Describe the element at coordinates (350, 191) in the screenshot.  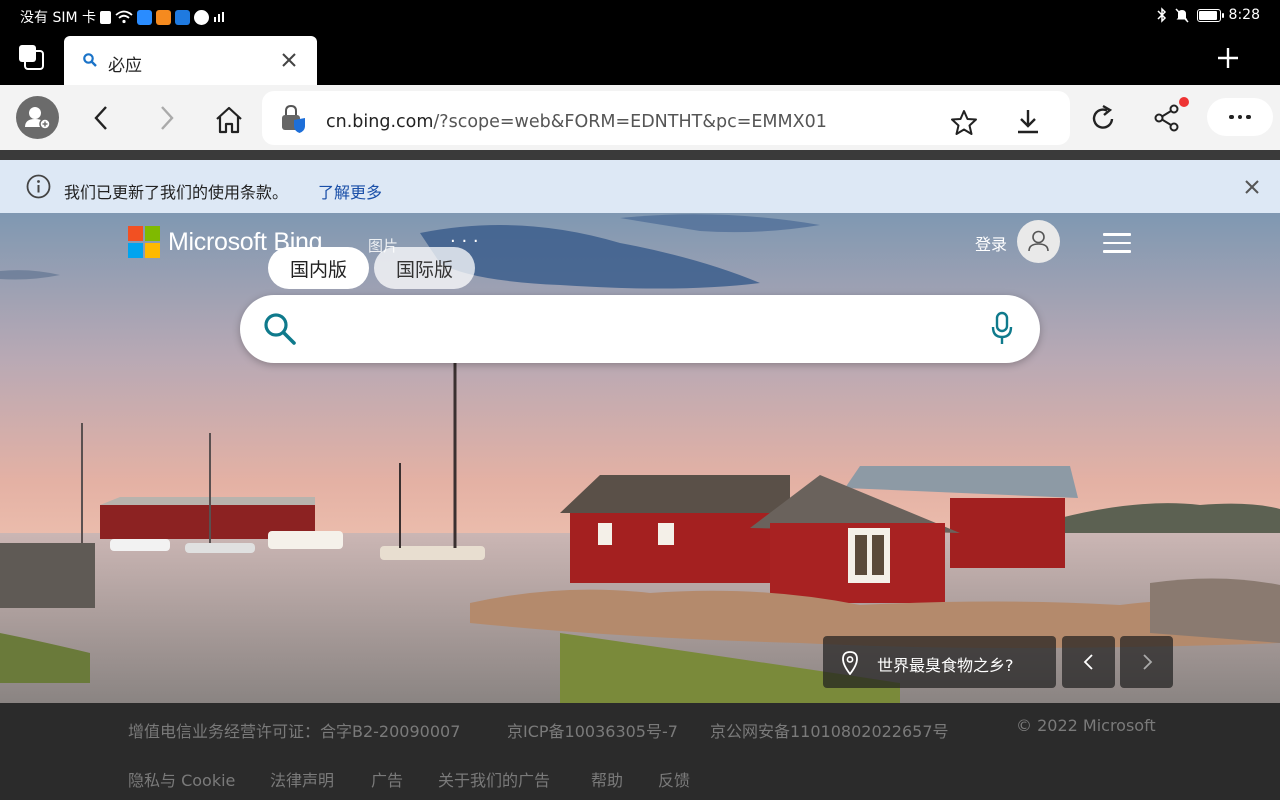
I see `learn-more-link: 了解更多` at that location.